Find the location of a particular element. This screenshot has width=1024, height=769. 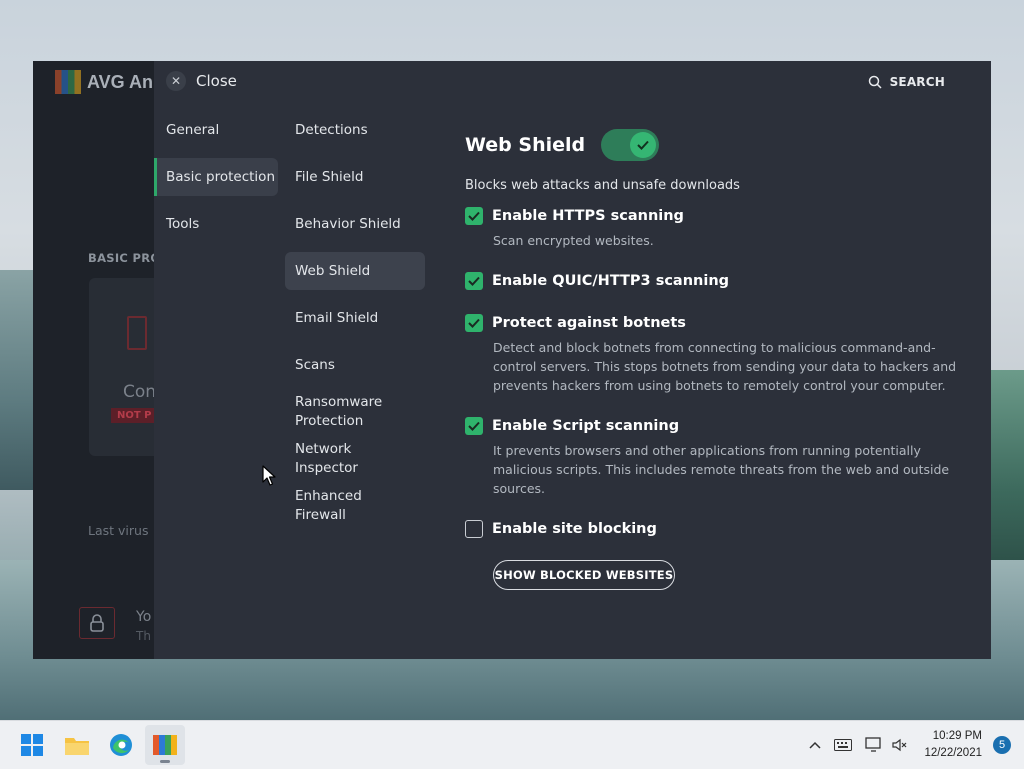

subcategory-label: Email Shield is located at coordinates (337, 317).